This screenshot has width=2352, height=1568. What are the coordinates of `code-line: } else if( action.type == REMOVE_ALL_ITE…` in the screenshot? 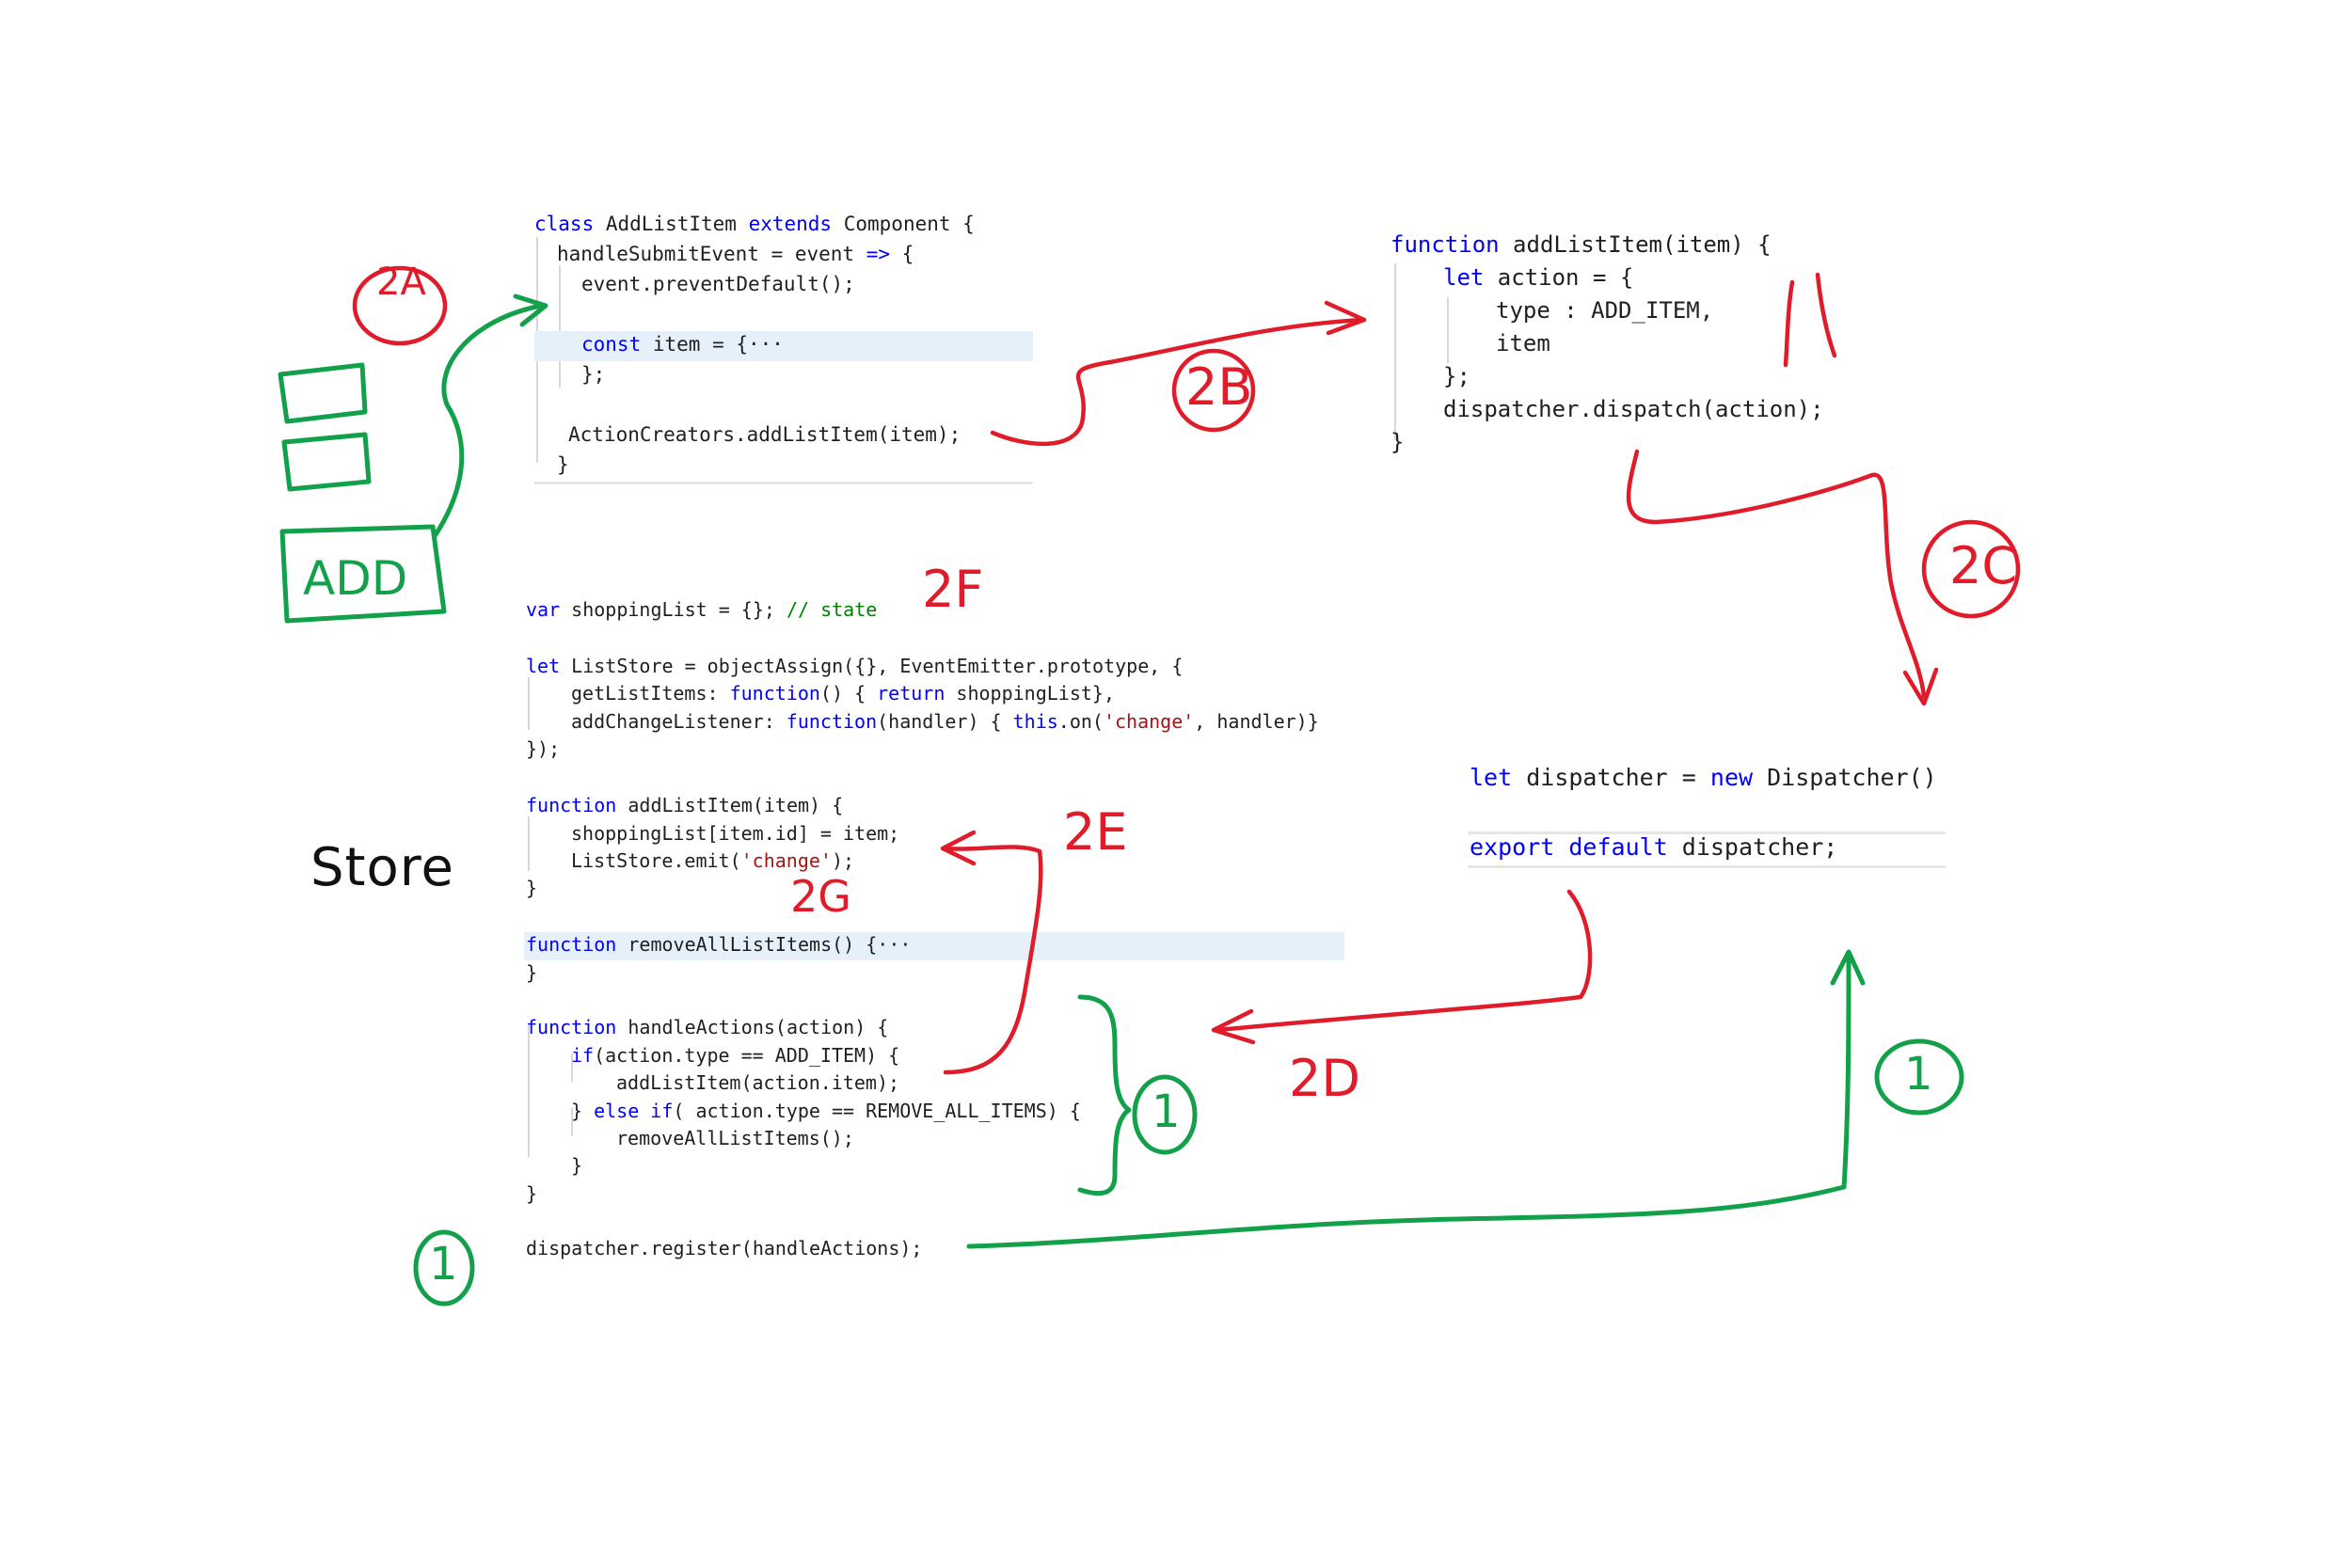 It's located at (826, 1111).